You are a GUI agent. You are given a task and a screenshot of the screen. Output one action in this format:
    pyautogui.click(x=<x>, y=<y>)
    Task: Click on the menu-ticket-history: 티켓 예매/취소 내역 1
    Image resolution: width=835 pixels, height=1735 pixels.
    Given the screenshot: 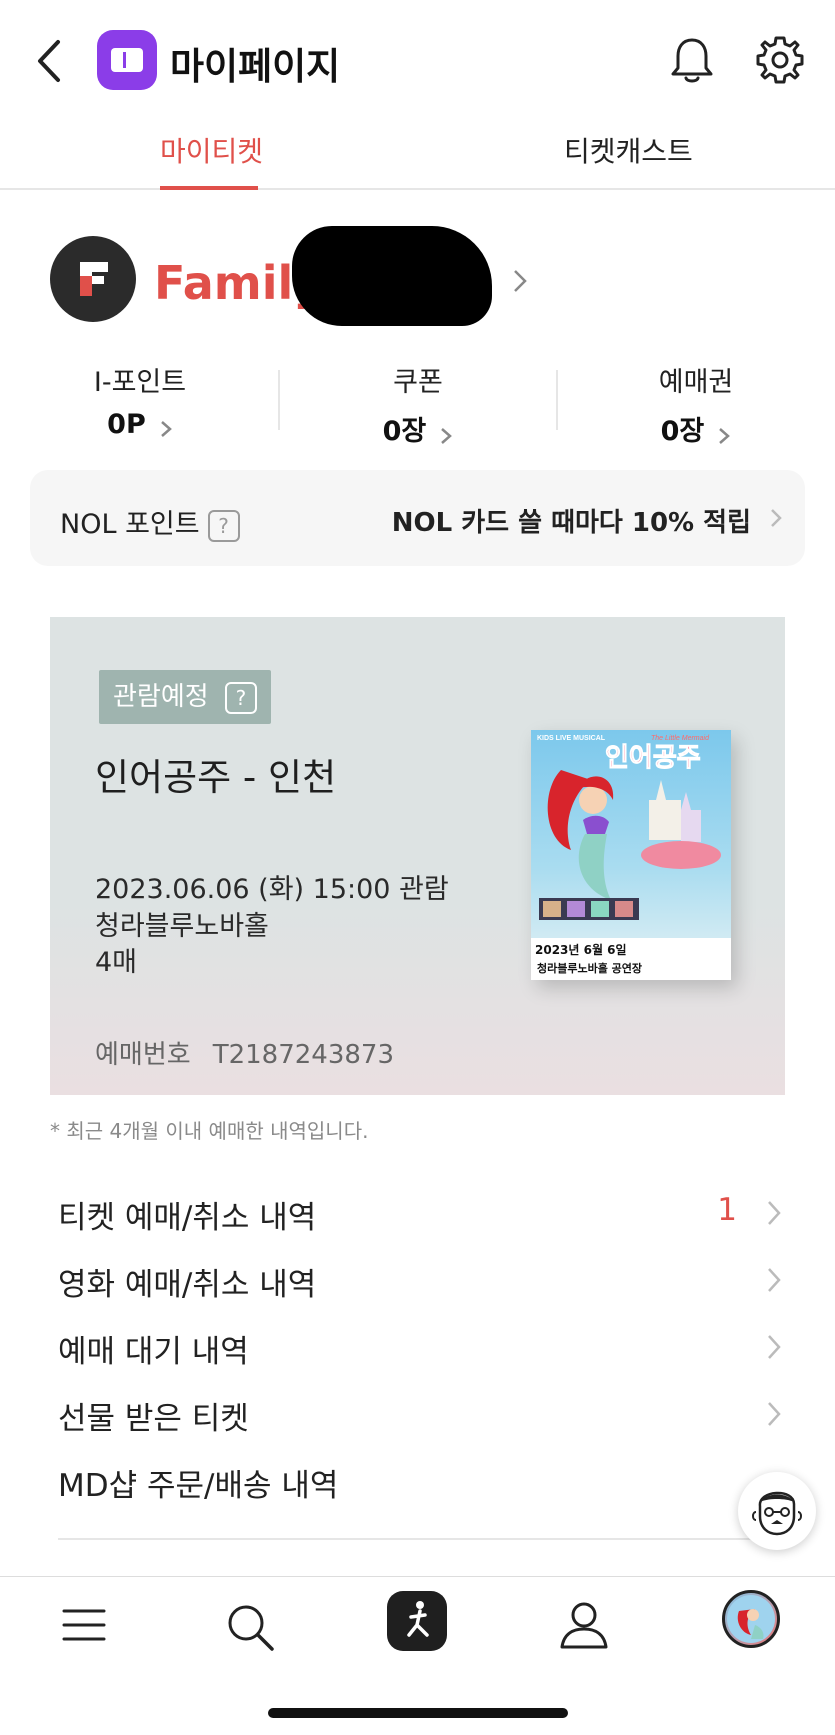 What is the action you would take?
    pyautogui.click(x=417, y=1213)
    